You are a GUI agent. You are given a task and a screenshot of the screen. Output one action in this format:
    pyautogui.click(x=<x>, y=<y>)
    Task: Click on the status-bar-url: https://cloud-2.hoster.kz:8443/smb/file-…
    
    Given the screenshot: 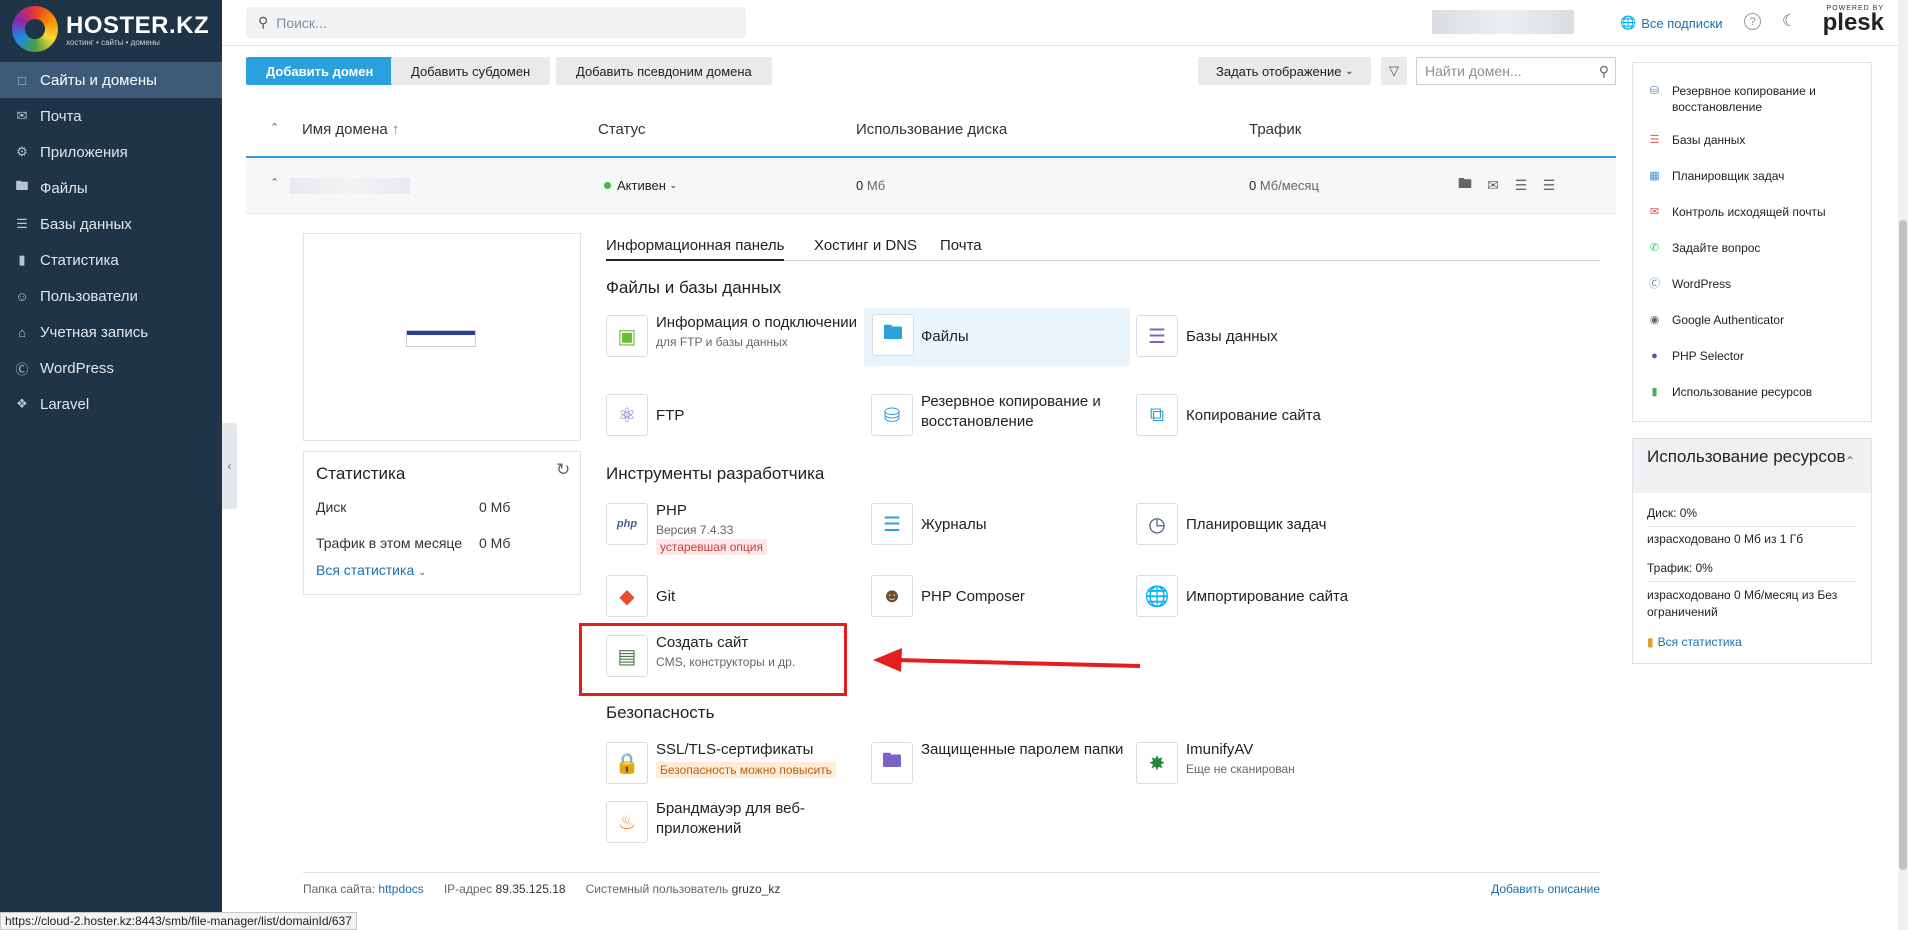 What is the action you would take?
    pyautogui.click(x=178, y=921)
    